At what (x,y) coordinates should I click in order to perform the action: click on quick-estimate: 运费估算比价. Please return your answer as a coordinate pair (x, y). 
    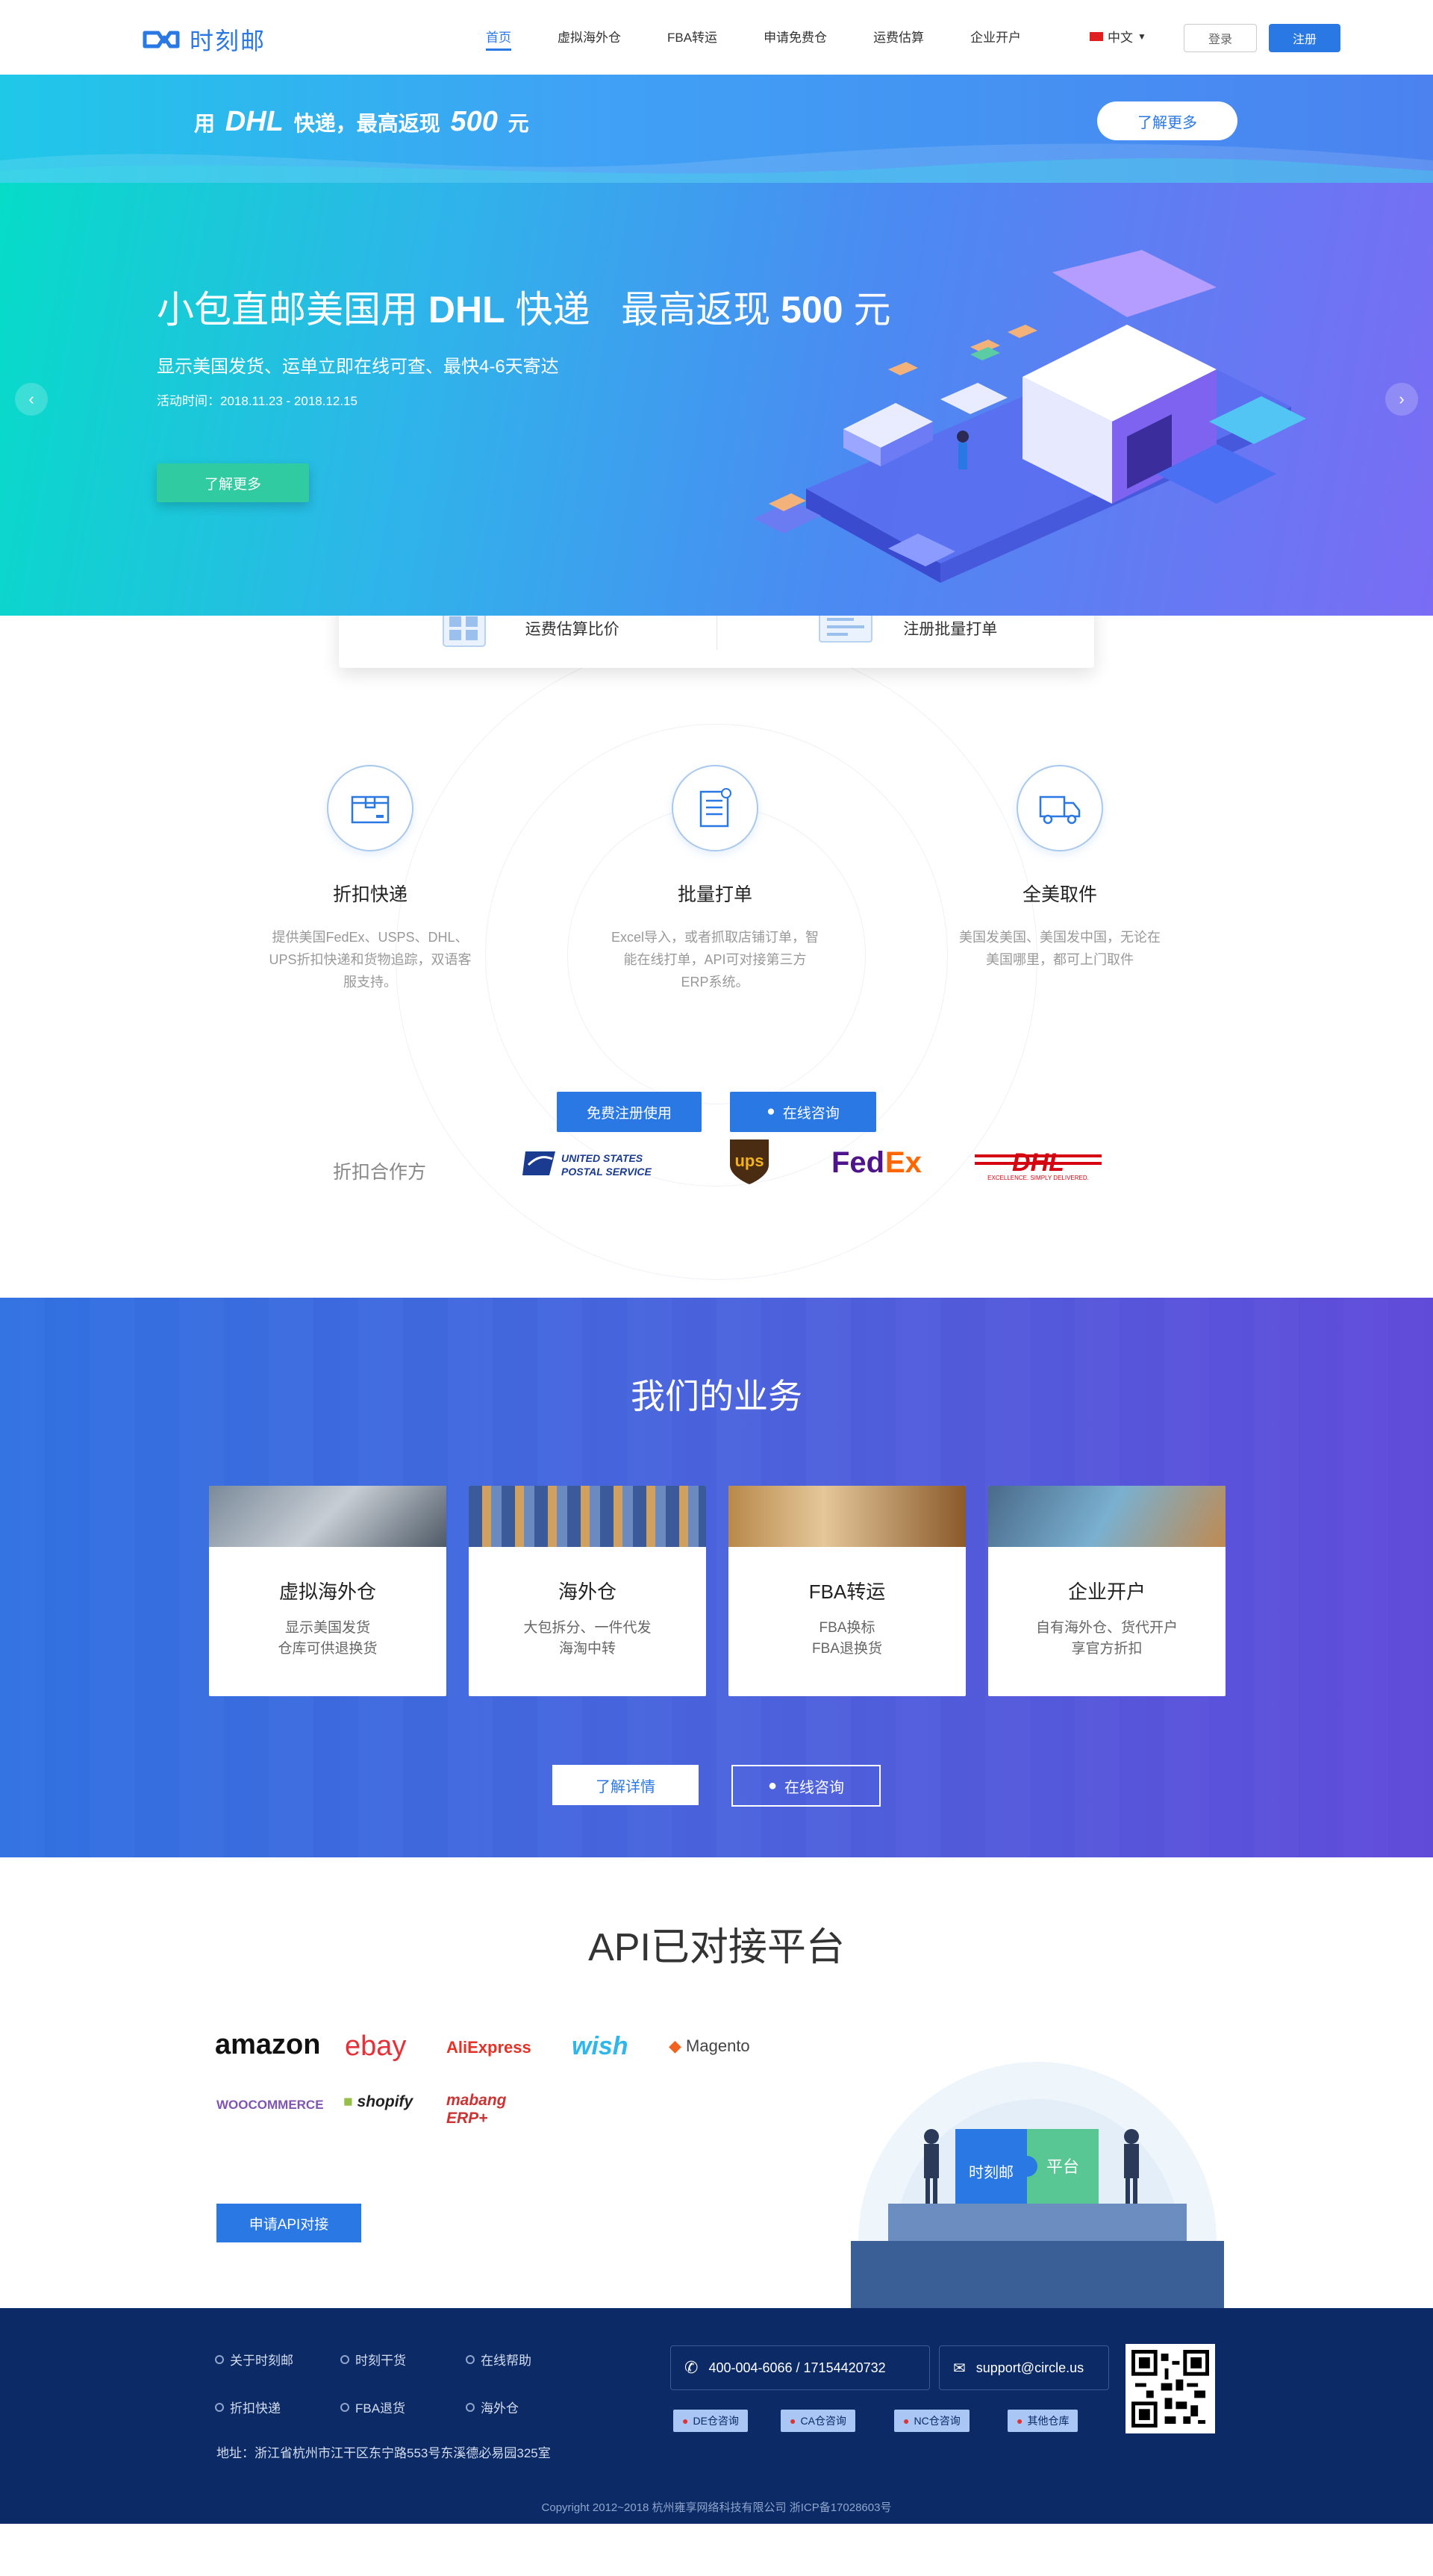
    Looking at the image, I should click on (527, 642).